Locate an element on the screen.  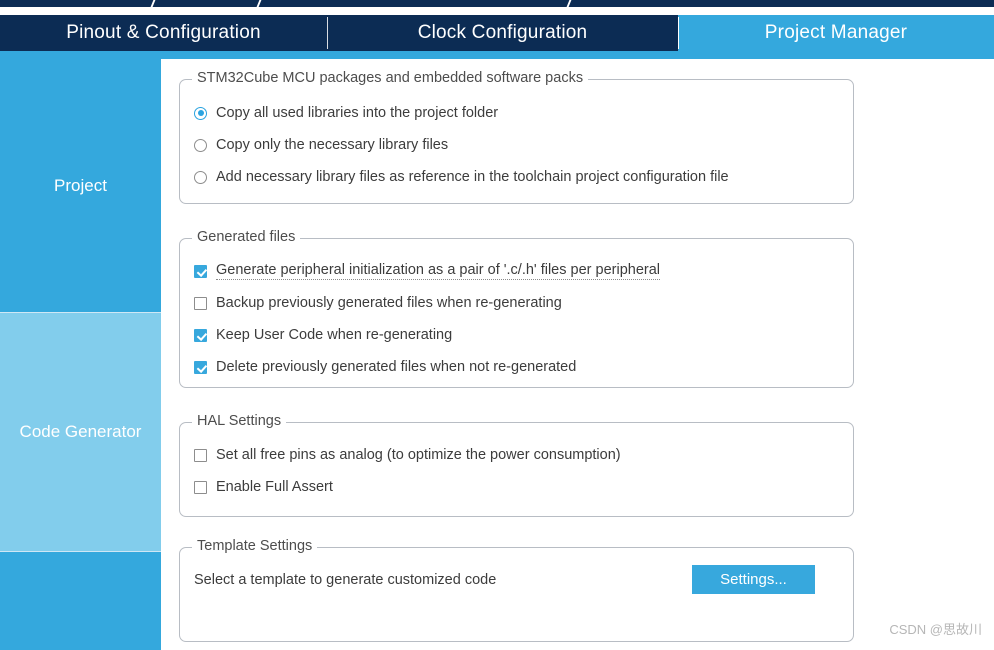
sidebar-item-label: Code Generator is located at coordinates (80, 431).